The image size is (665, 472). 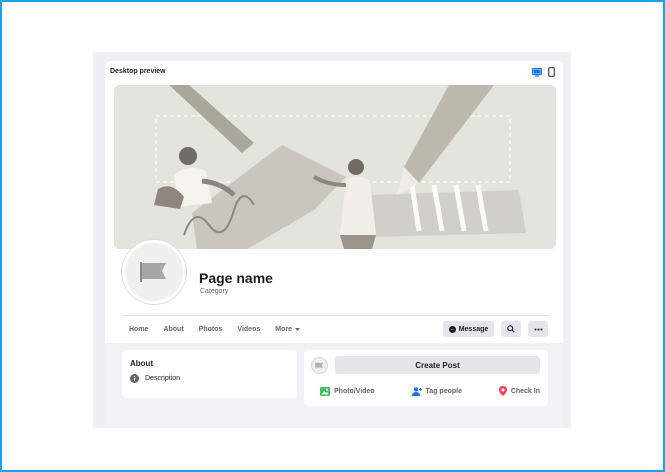 What do you see at coordinates (297, 329) in the screenshot?
I see `caret-down-icon` at bounding box center [297, 329].